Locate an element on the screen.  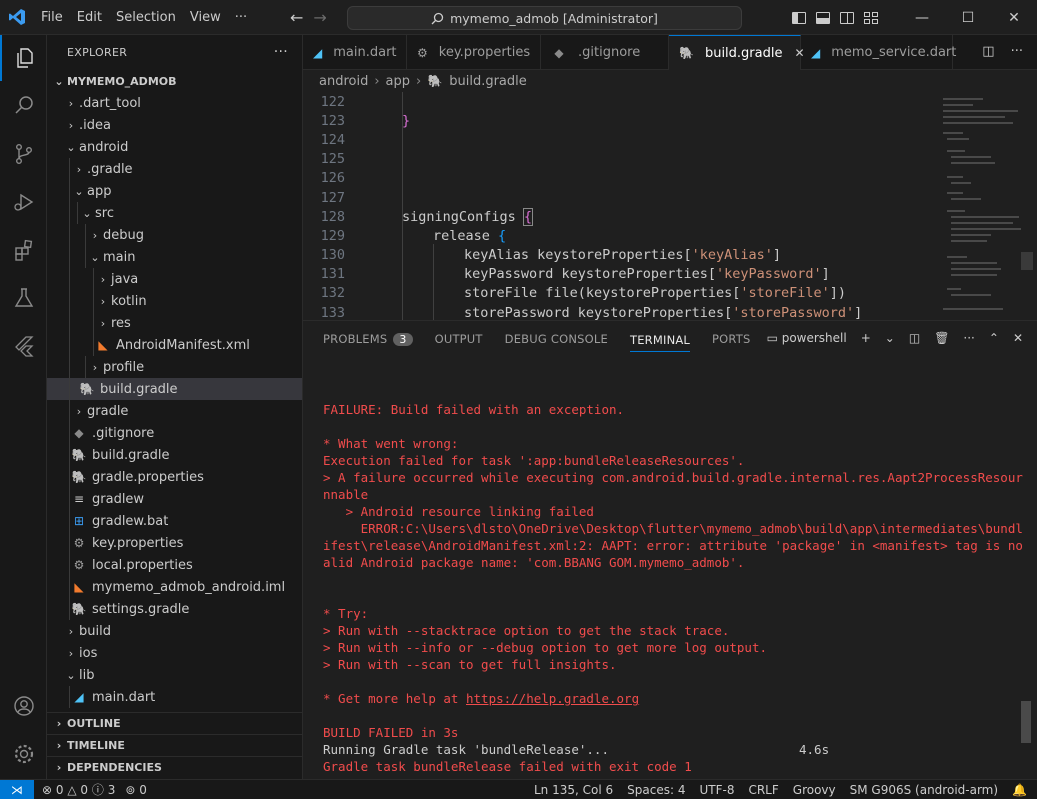
toggle-secondary-sidebar-icon is located at coordinates (847, 17).